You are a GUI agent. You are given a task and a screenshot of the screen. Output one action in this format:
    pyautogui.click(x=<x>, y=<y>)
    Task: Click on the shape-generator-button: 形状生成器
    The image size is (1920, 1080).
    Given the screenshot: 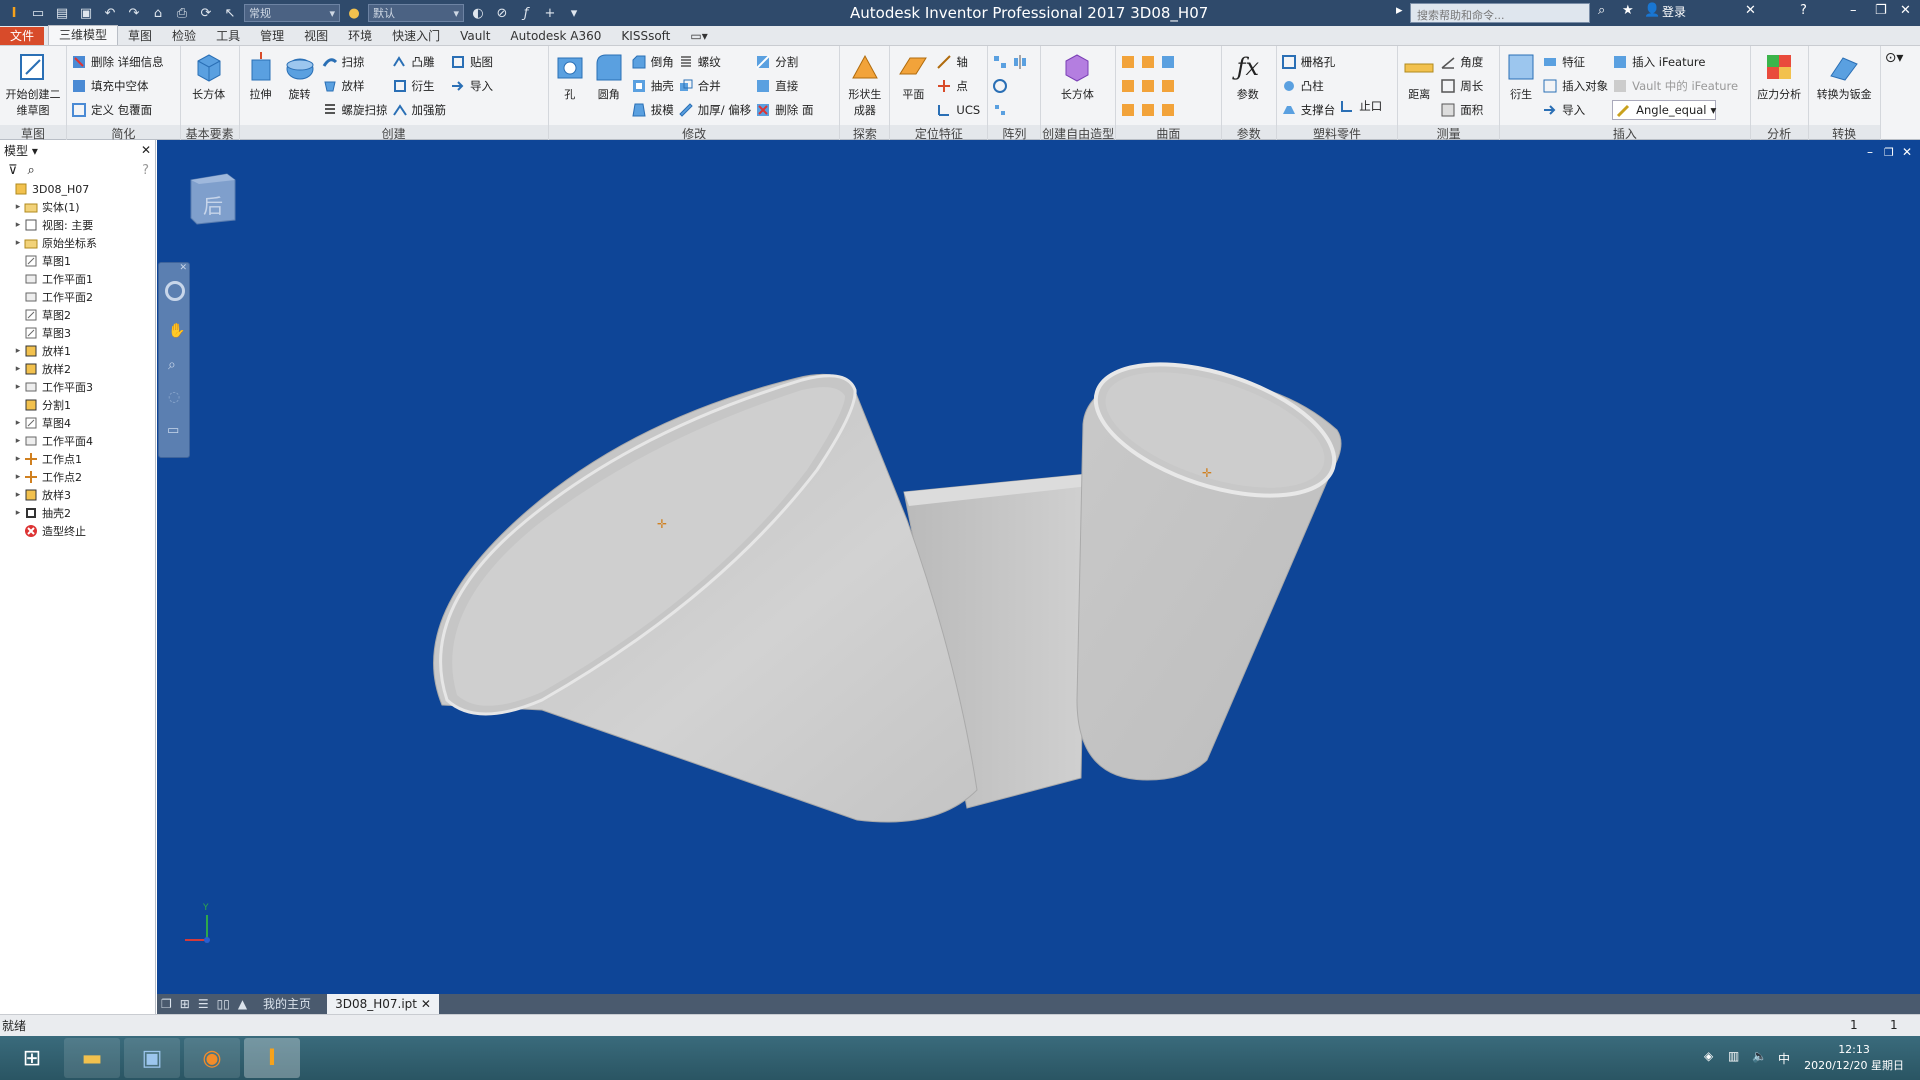 What is the action you would take?
    pyautogui.click(x=864, y=87)
    